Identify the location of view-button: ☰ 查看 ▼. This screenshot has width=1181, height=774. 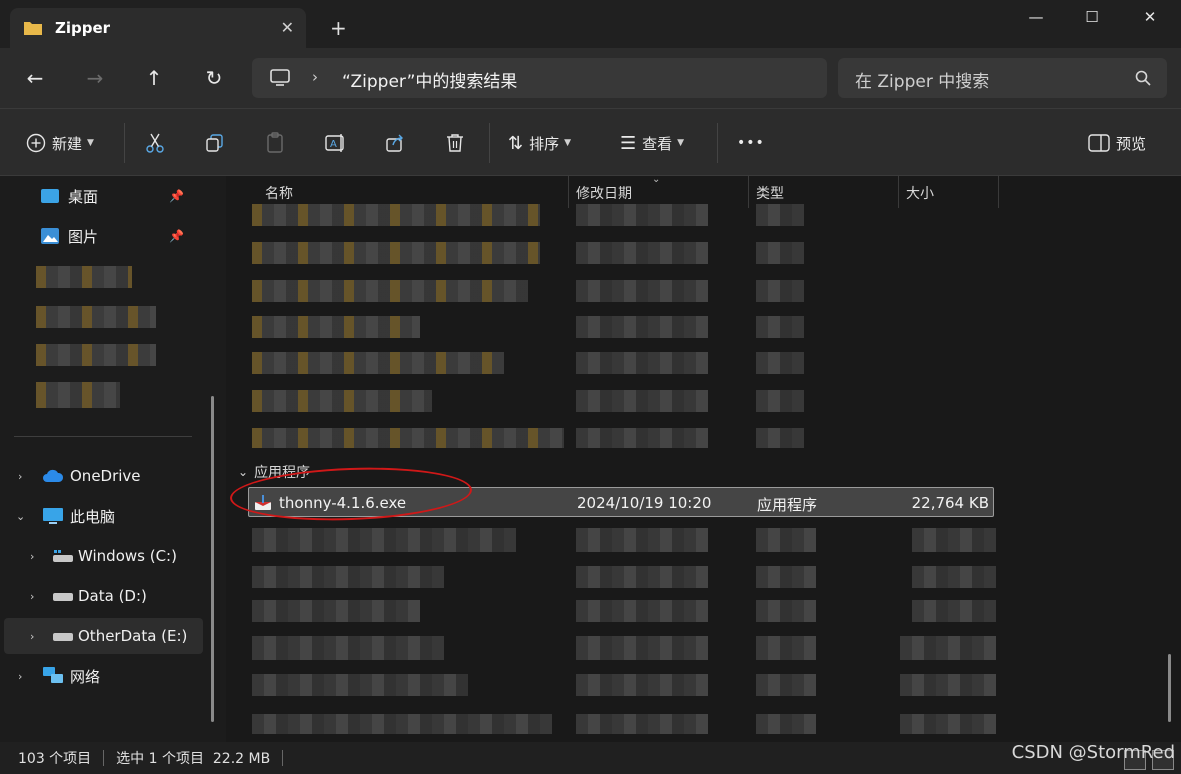
(652, 143).